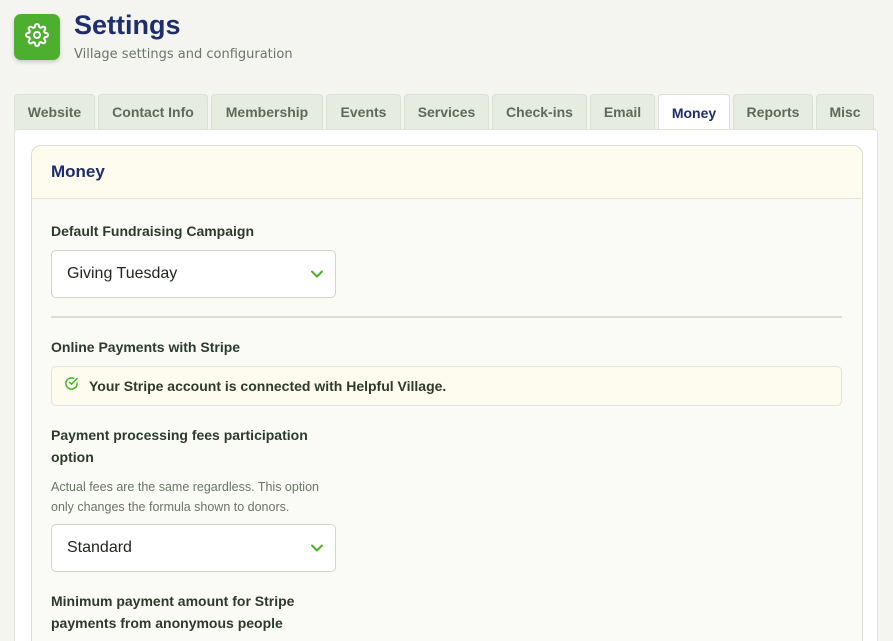 The height and width of the screenshot is (641, 893). I want to click on page-subtitle: Village settings and configuration, so click(183, 54).